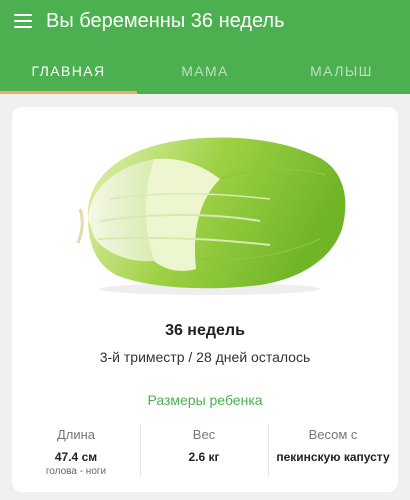 This screenshot has width=410, height=500. What do you see at coordinates (333, 457) in the screenshot?
I see `stat-compare-value: пекинскую капусту` at bounding box center [333, 457].